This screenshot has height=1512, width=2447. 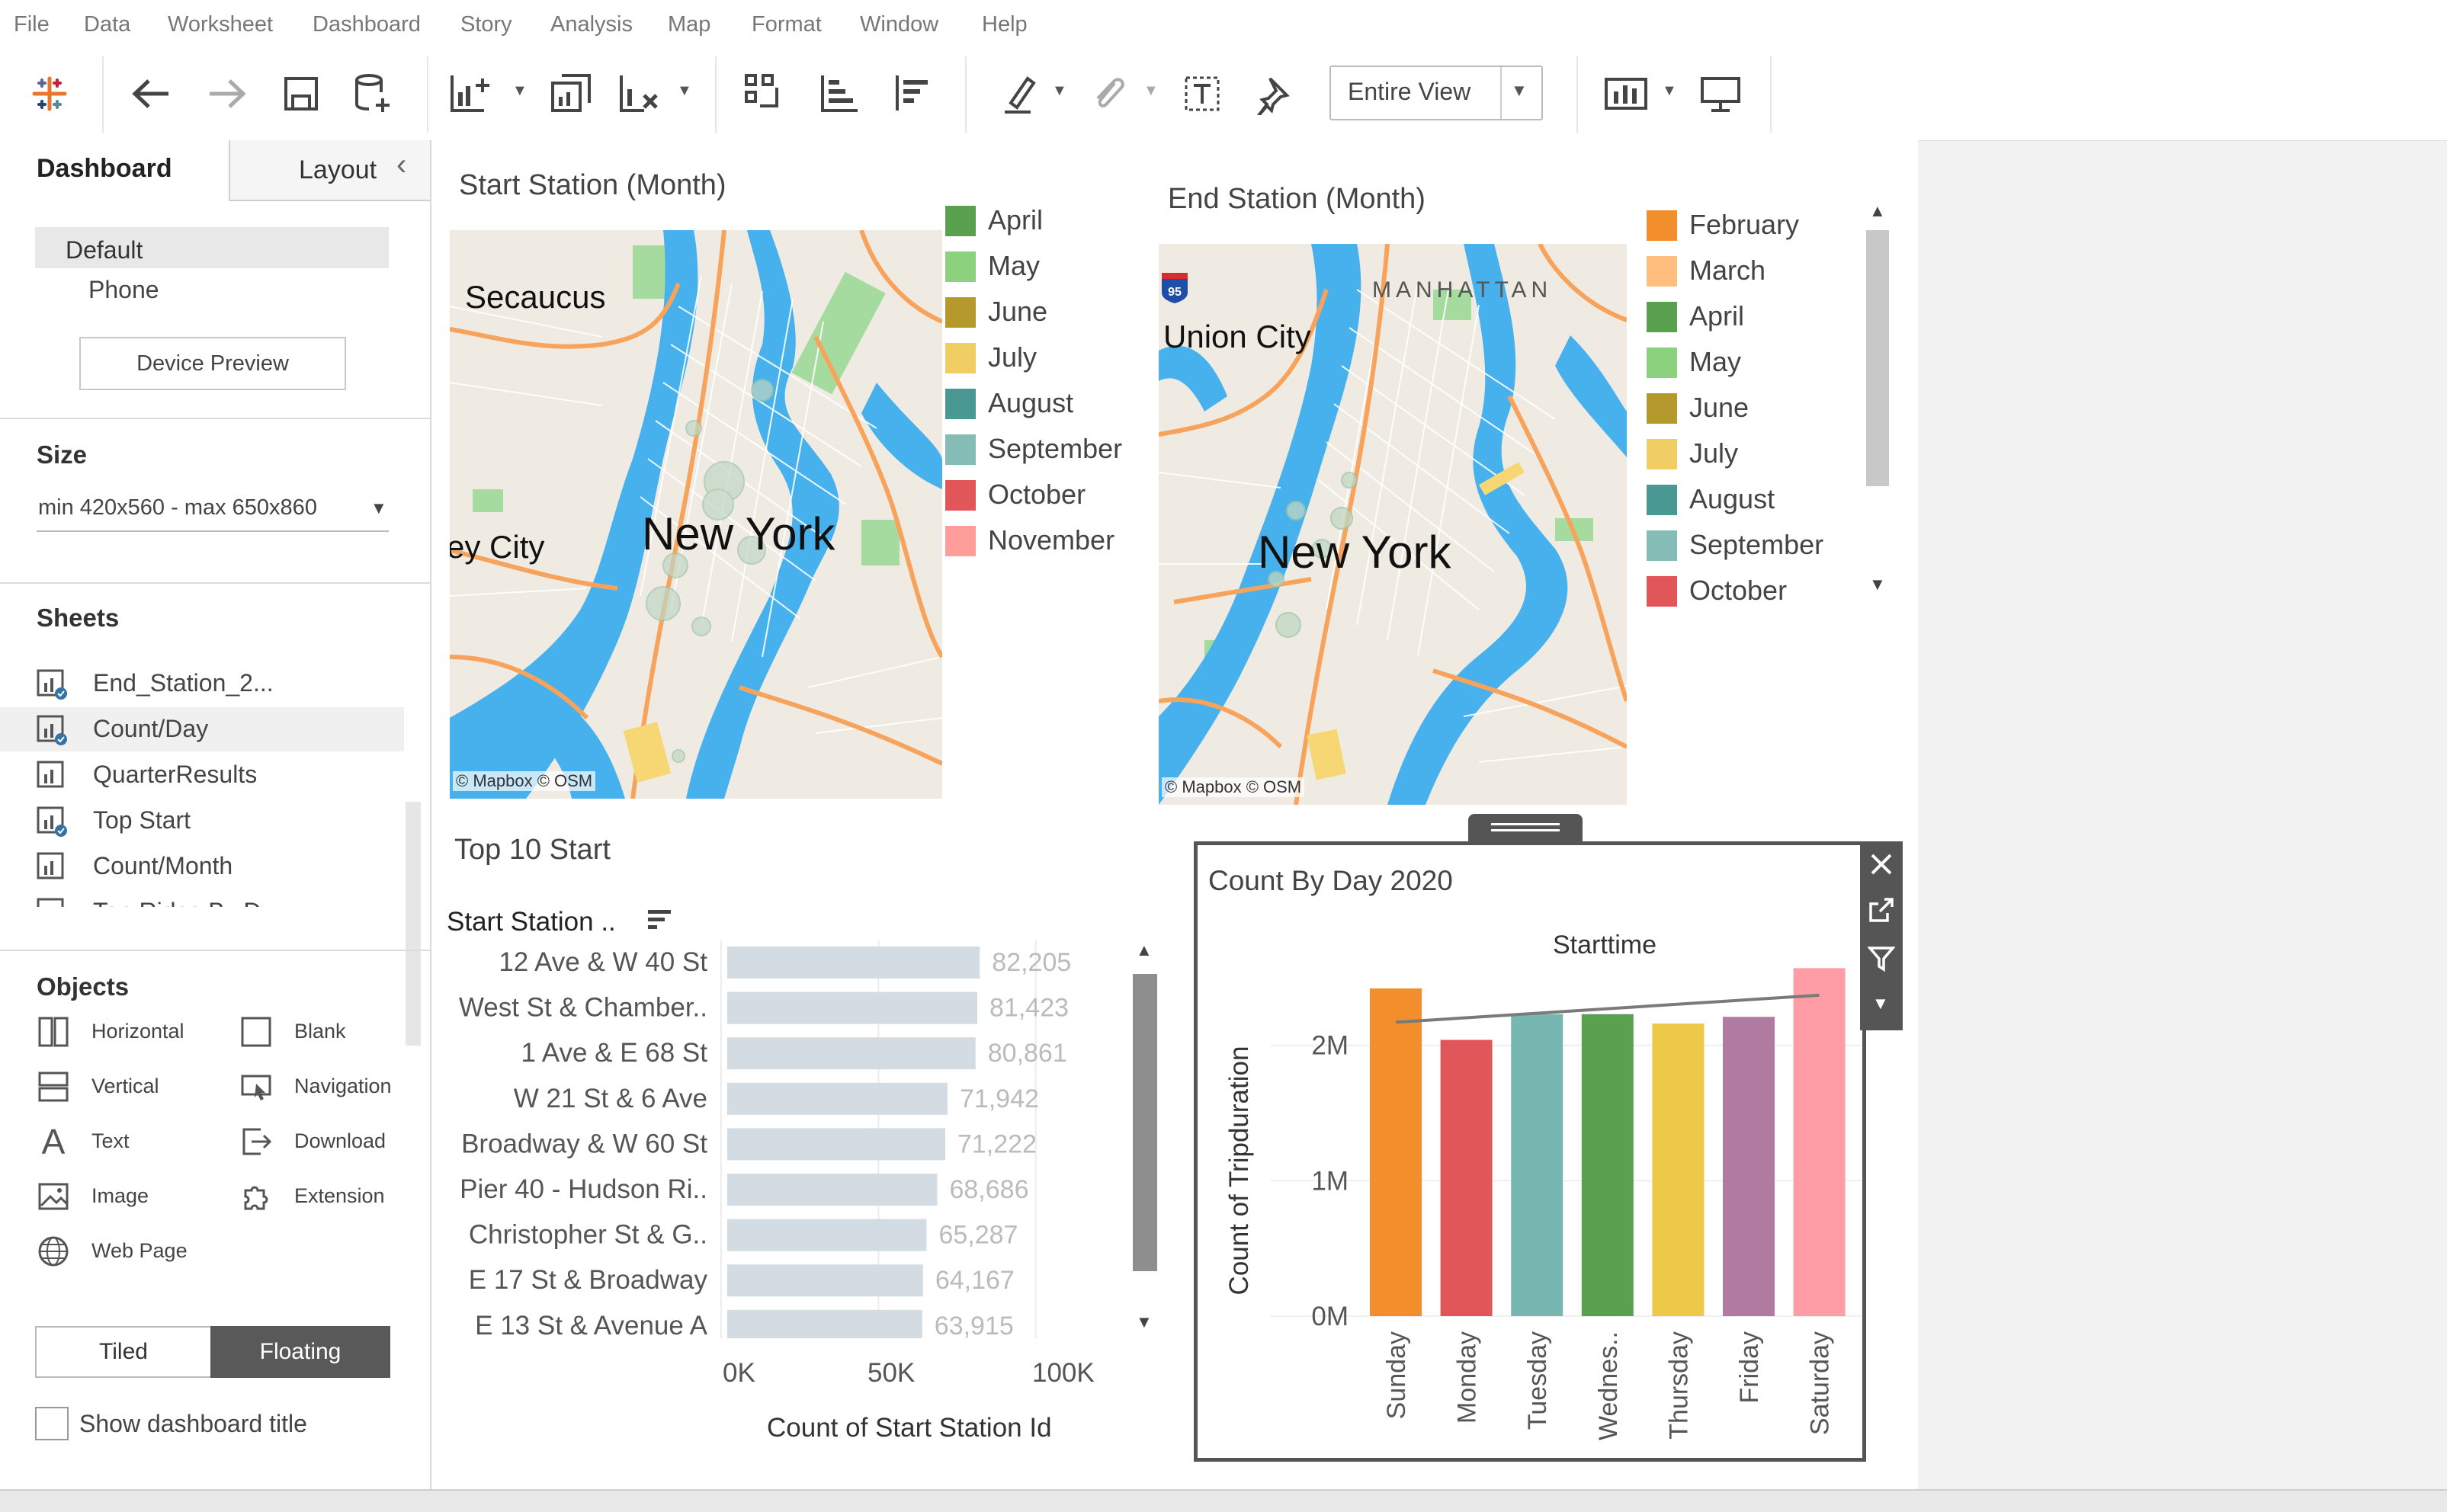 What do you see at coordinates (202, 729) in the screenshot?
I see `sheet-item: Count/Day` at bounding box center [202, 729].